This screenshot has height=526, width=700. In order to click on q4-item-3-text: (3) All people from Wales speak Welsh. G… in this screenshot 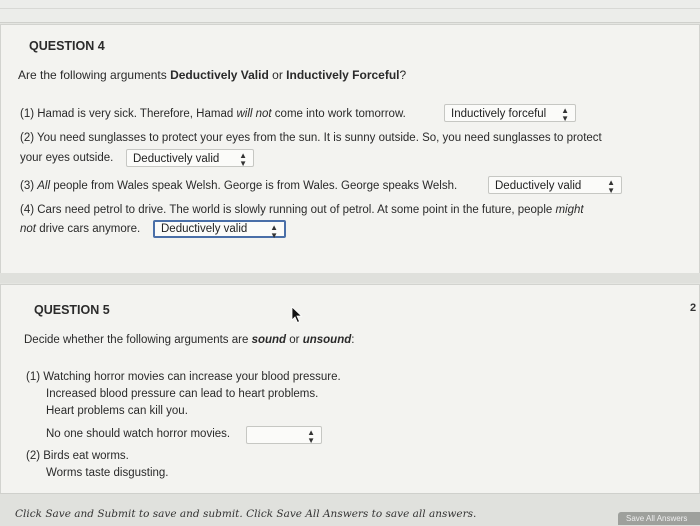, I will do `click(239, 186)`.